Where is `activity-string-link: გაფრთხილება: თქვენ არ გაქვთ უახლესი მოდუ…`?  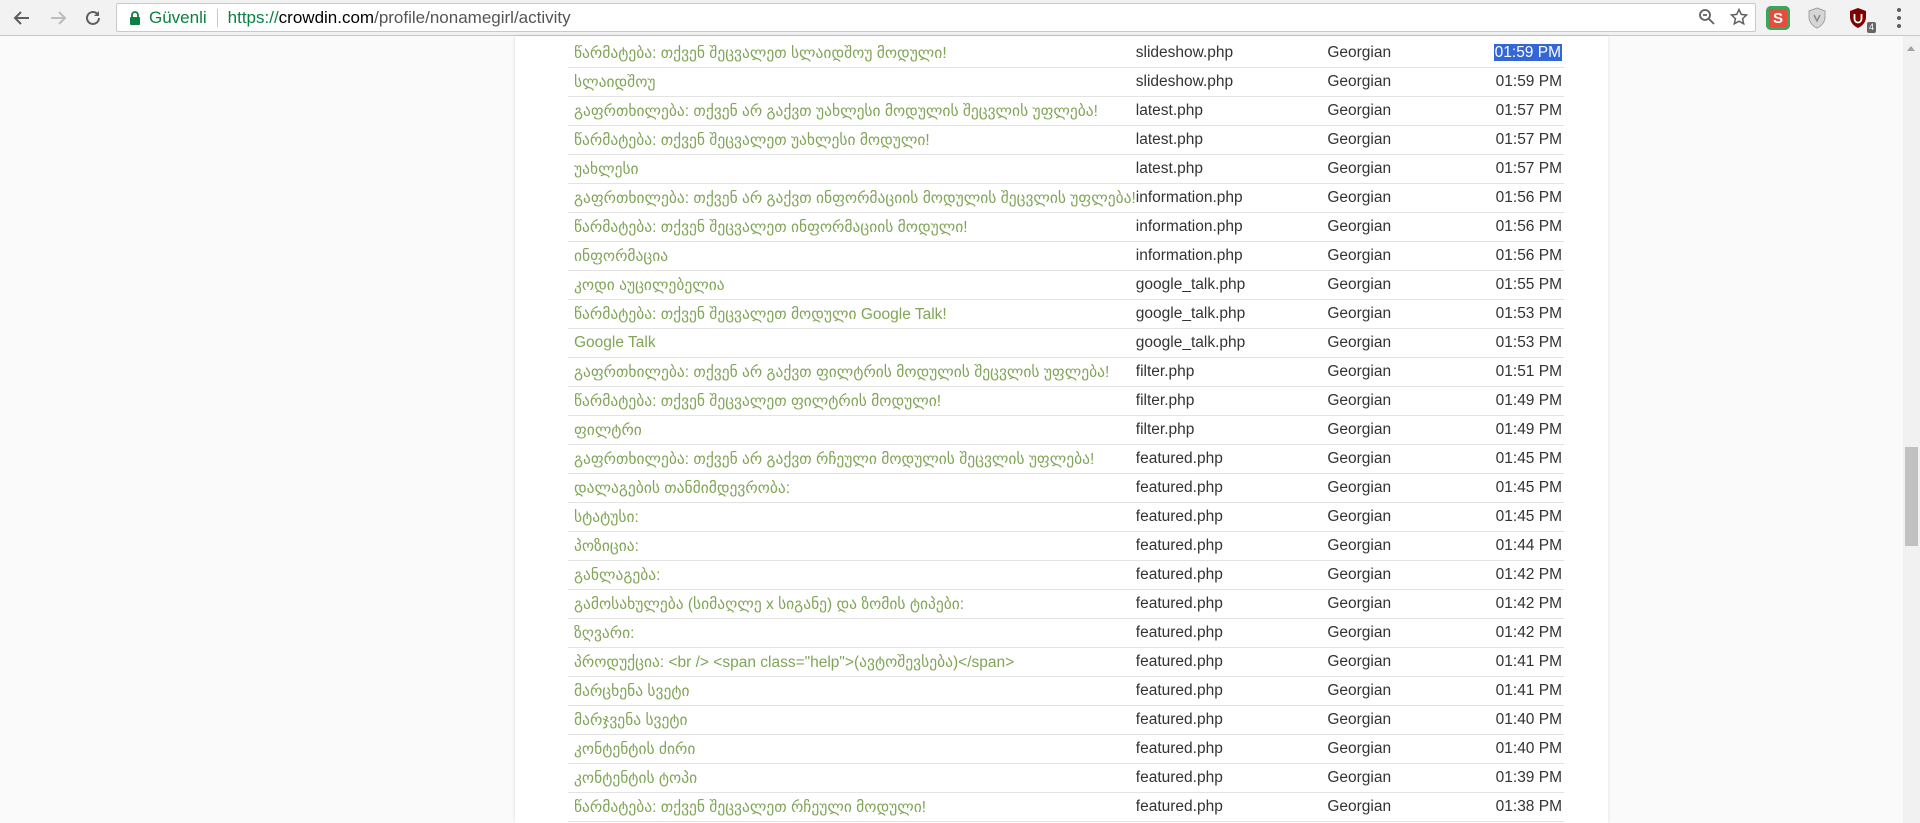
activity-string-link: გაფრთხილება: თქვენ არ გაქვთ უახლესი მოდუ… is located at coordinates (836, 111).